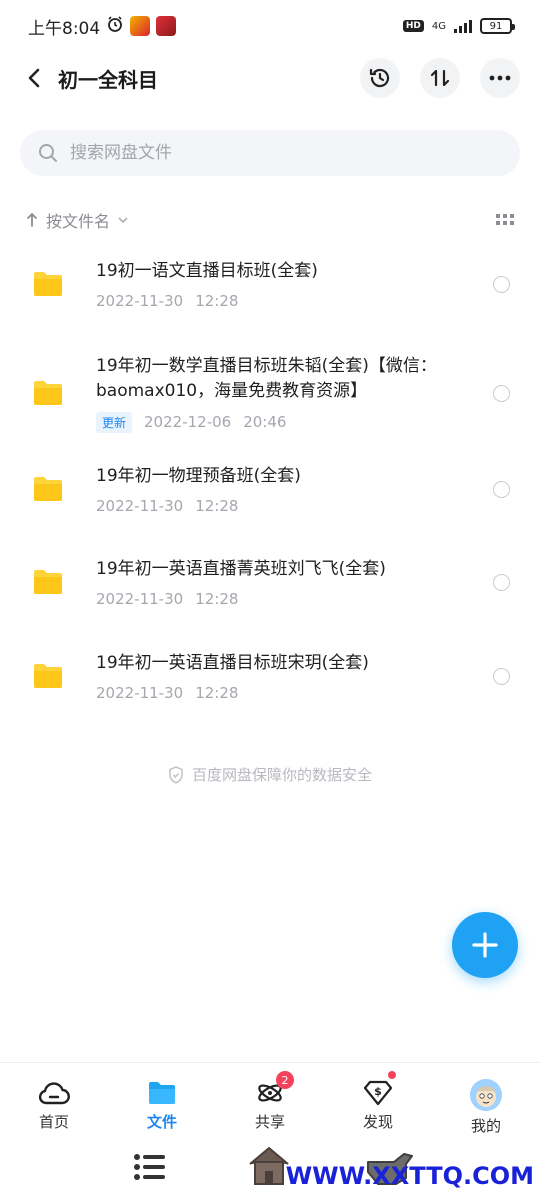  I want to click on search-icon, so click(48, 153).